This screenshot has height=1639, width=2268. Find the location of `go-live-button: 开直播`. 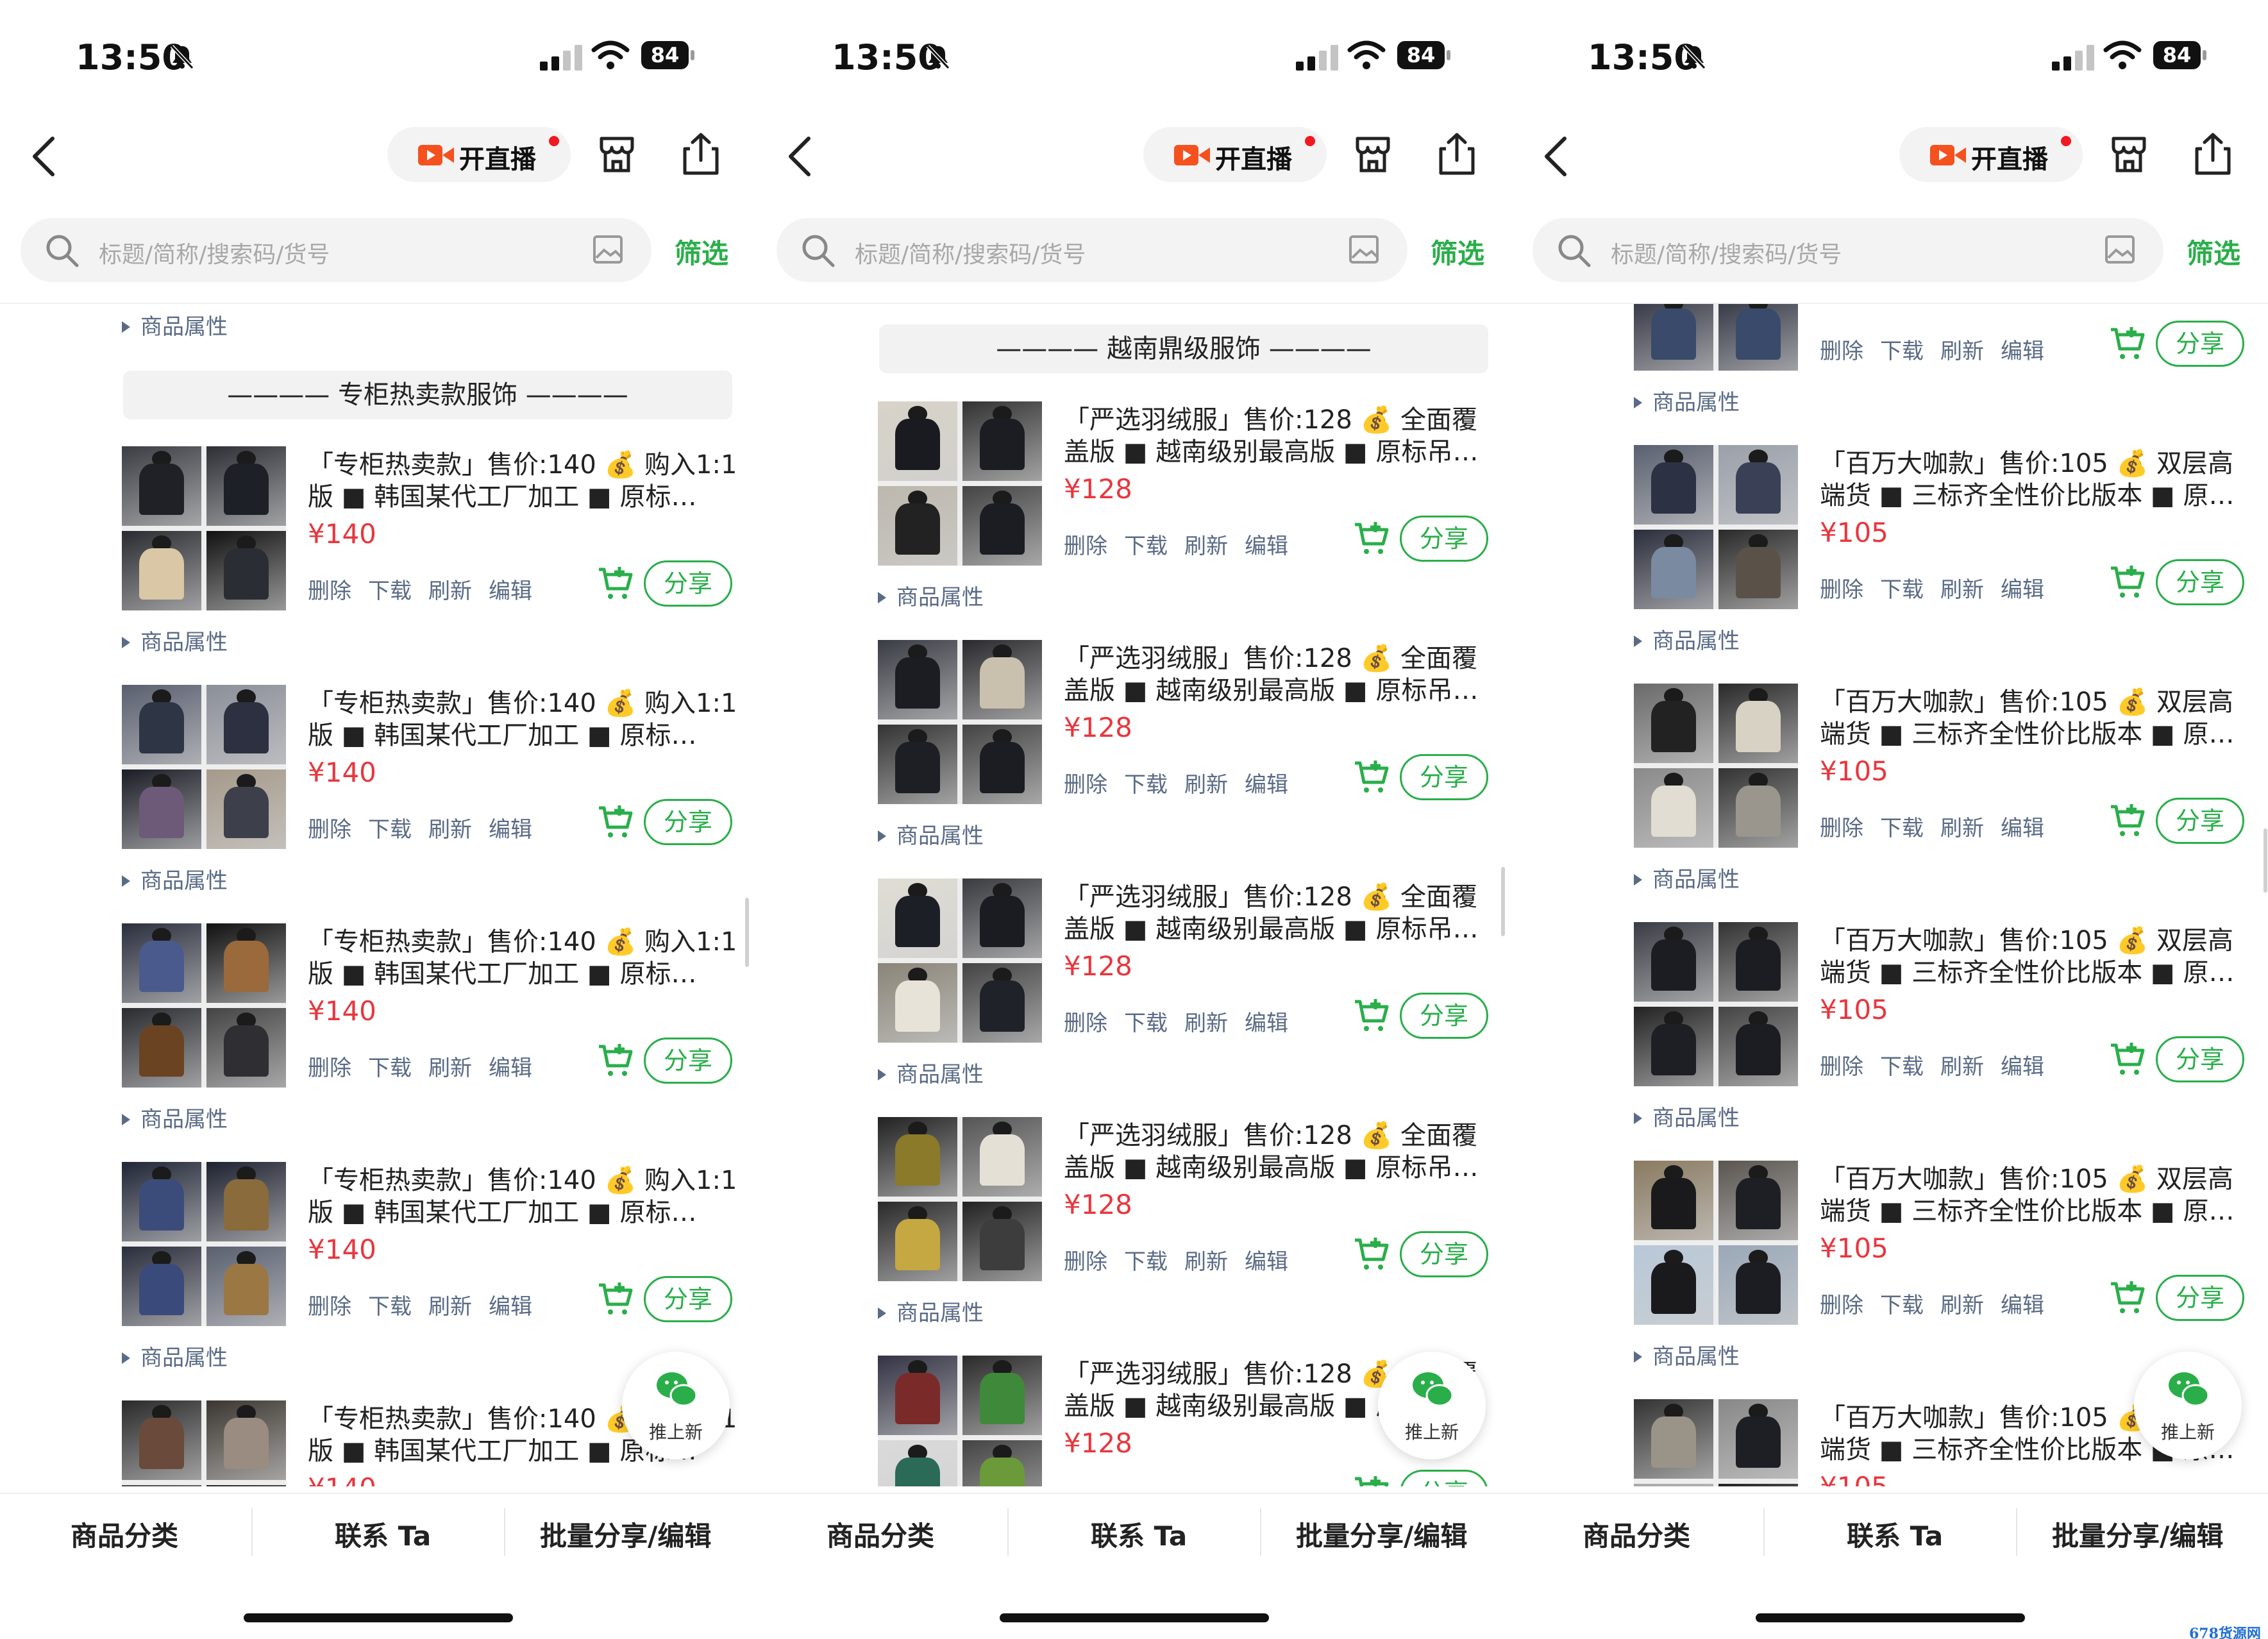

go-live-button: 开直播 is located at coordinates (1235, 154).